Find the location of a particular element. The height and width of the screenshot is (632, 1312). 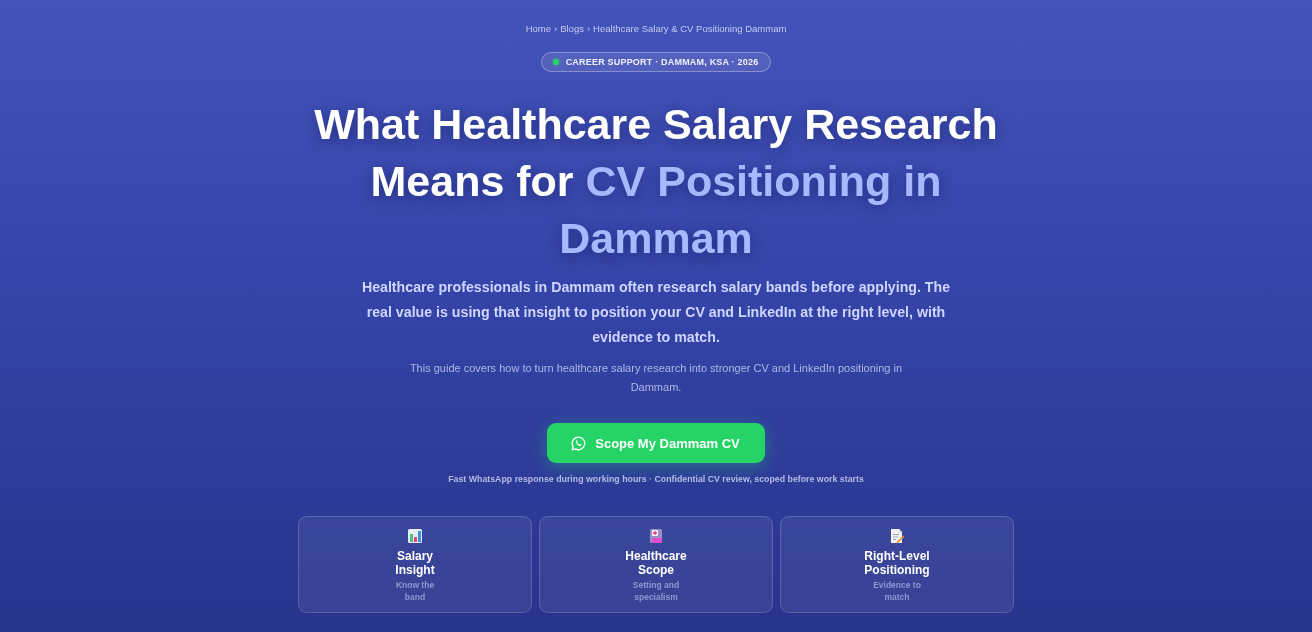

response-note: Fast WhatsApp response during working hours · Confidential CV review, scoped before work starts is located at coordinates (656, 479).